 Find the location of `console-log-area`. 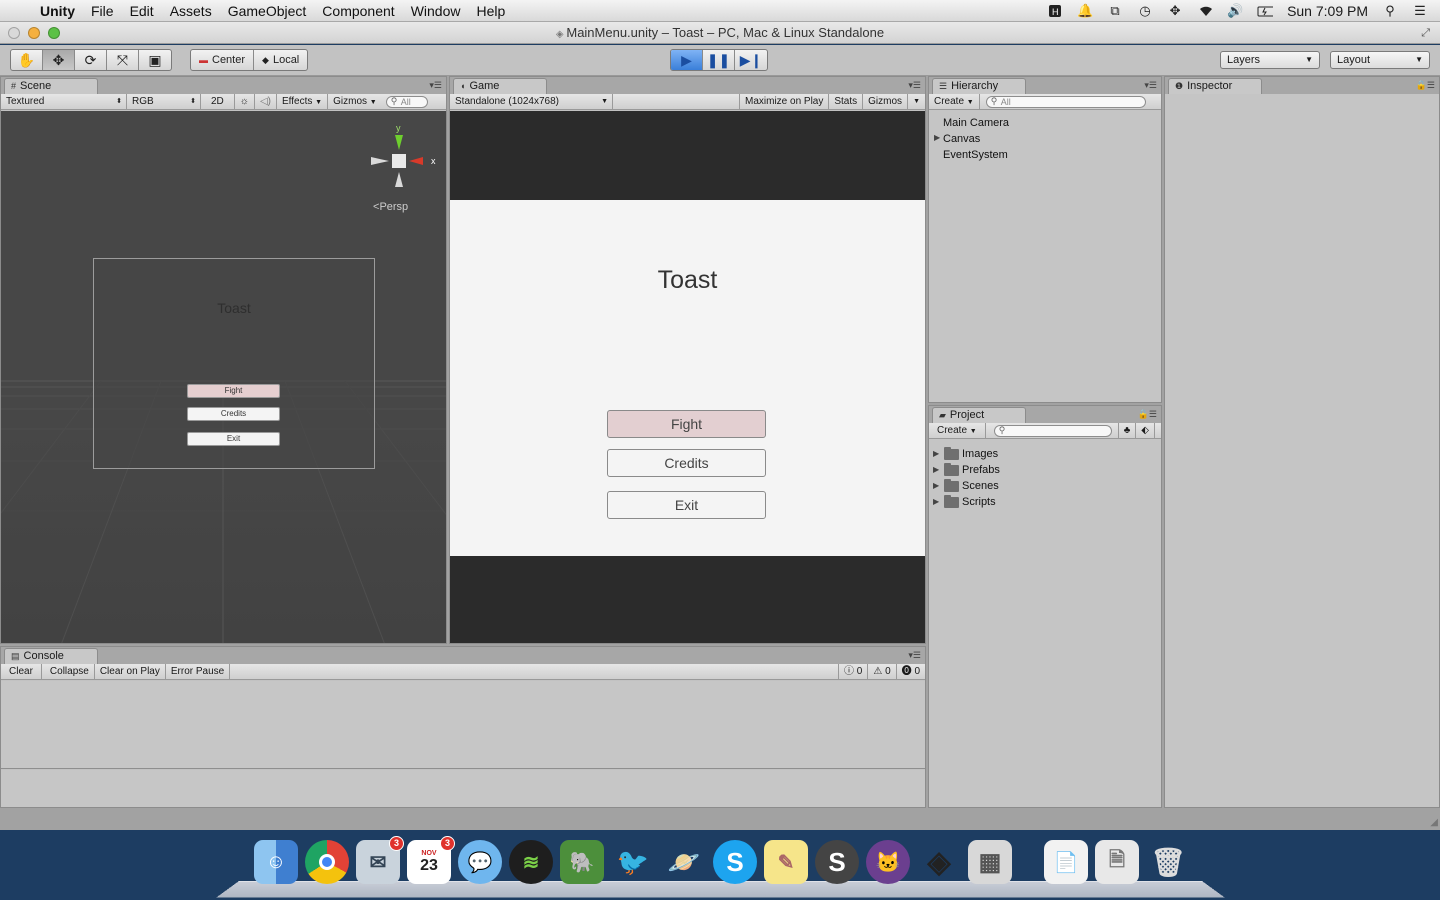

console-log-area is located at coordinates (463, 725).